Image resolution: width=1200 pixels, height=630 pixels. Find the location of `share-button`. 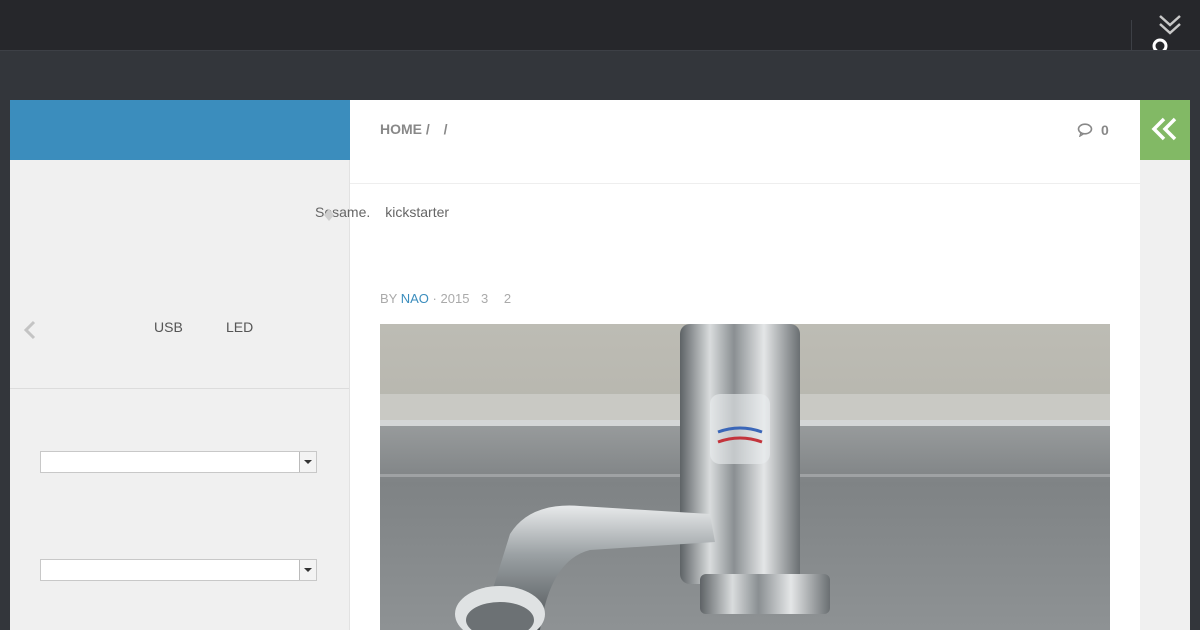

share-button is located at coordinates (329, 215).